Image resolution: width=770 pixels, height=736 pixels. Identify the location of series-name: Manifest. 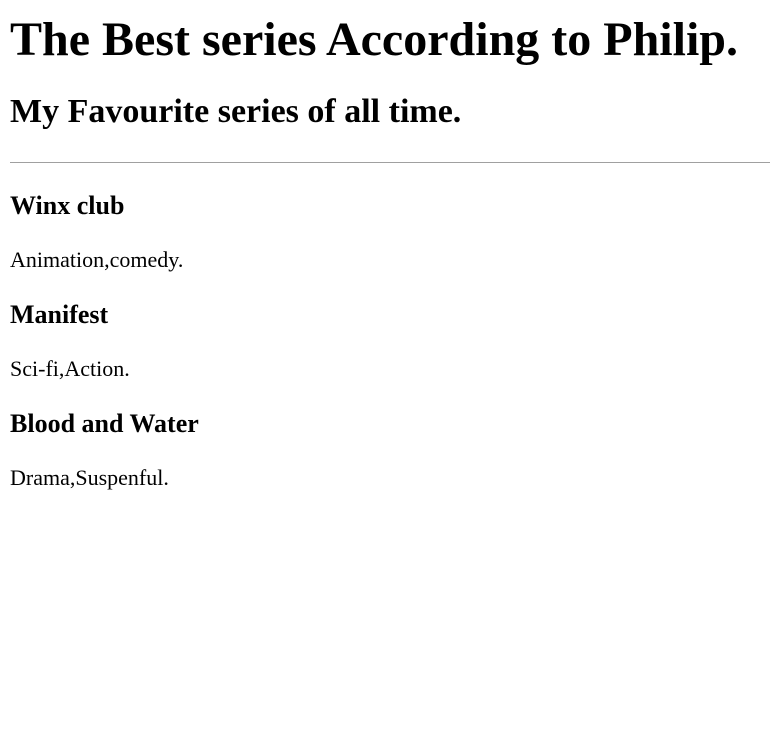
(59, 314).